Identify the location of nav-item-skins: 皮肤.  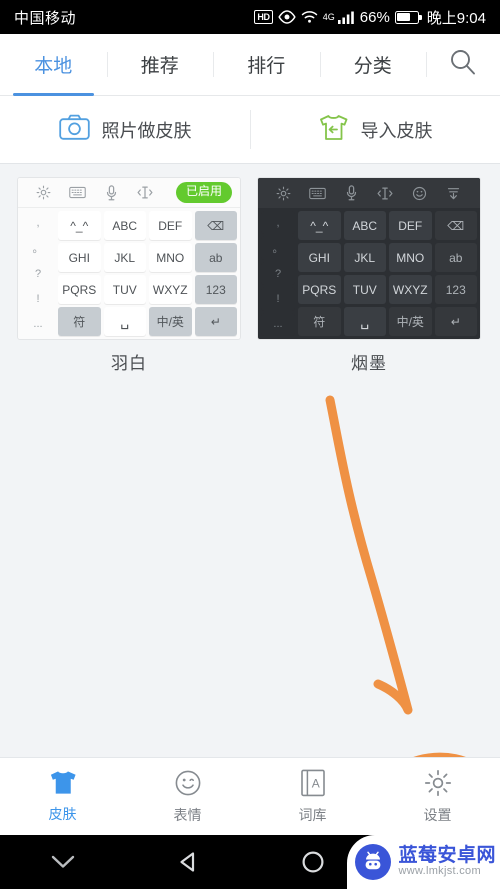
(62, 796).